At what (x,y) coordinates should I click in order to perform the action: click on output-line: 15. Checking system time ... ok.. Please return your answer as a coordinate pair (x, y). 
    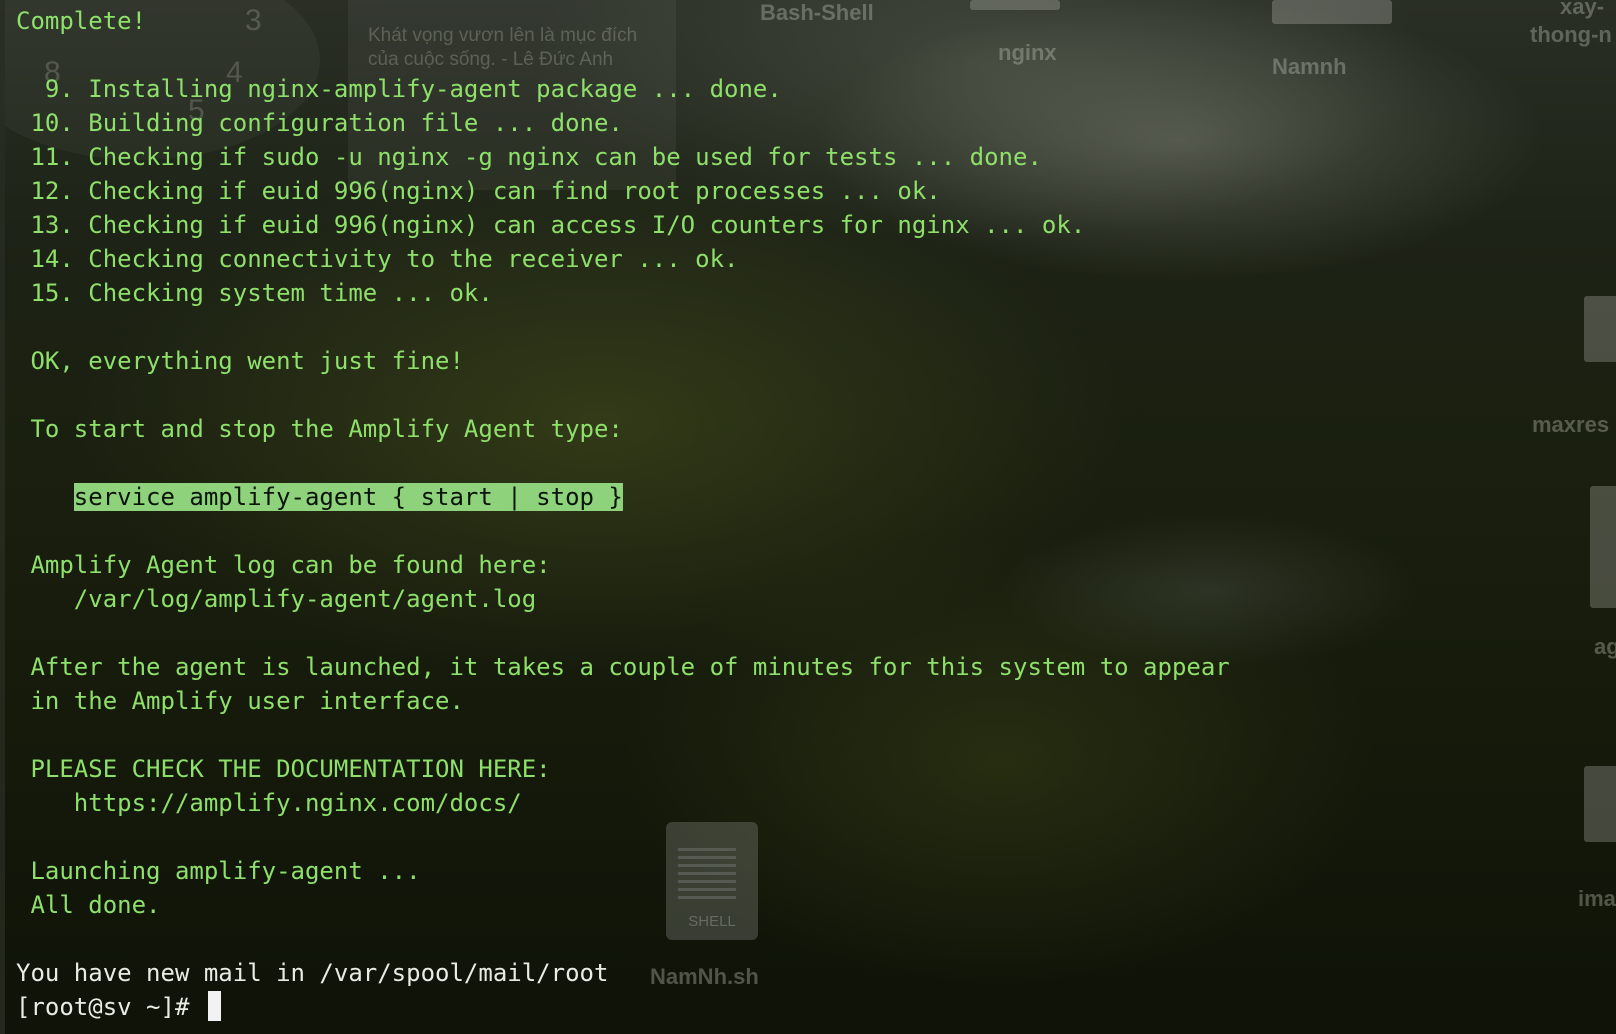
    Looking at the image, I should click on (254, 293).